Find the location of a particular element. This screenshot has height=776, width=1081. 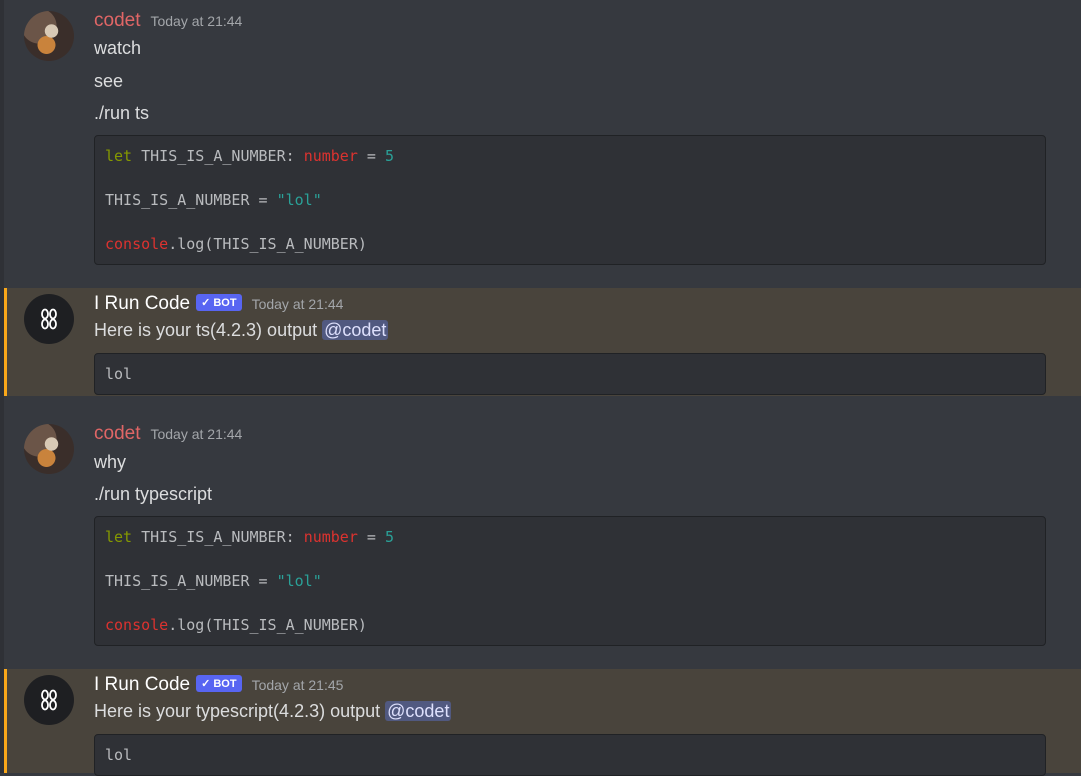

message-body: Here is your ts(4.2.3) output is located at coordinates (208, 330).